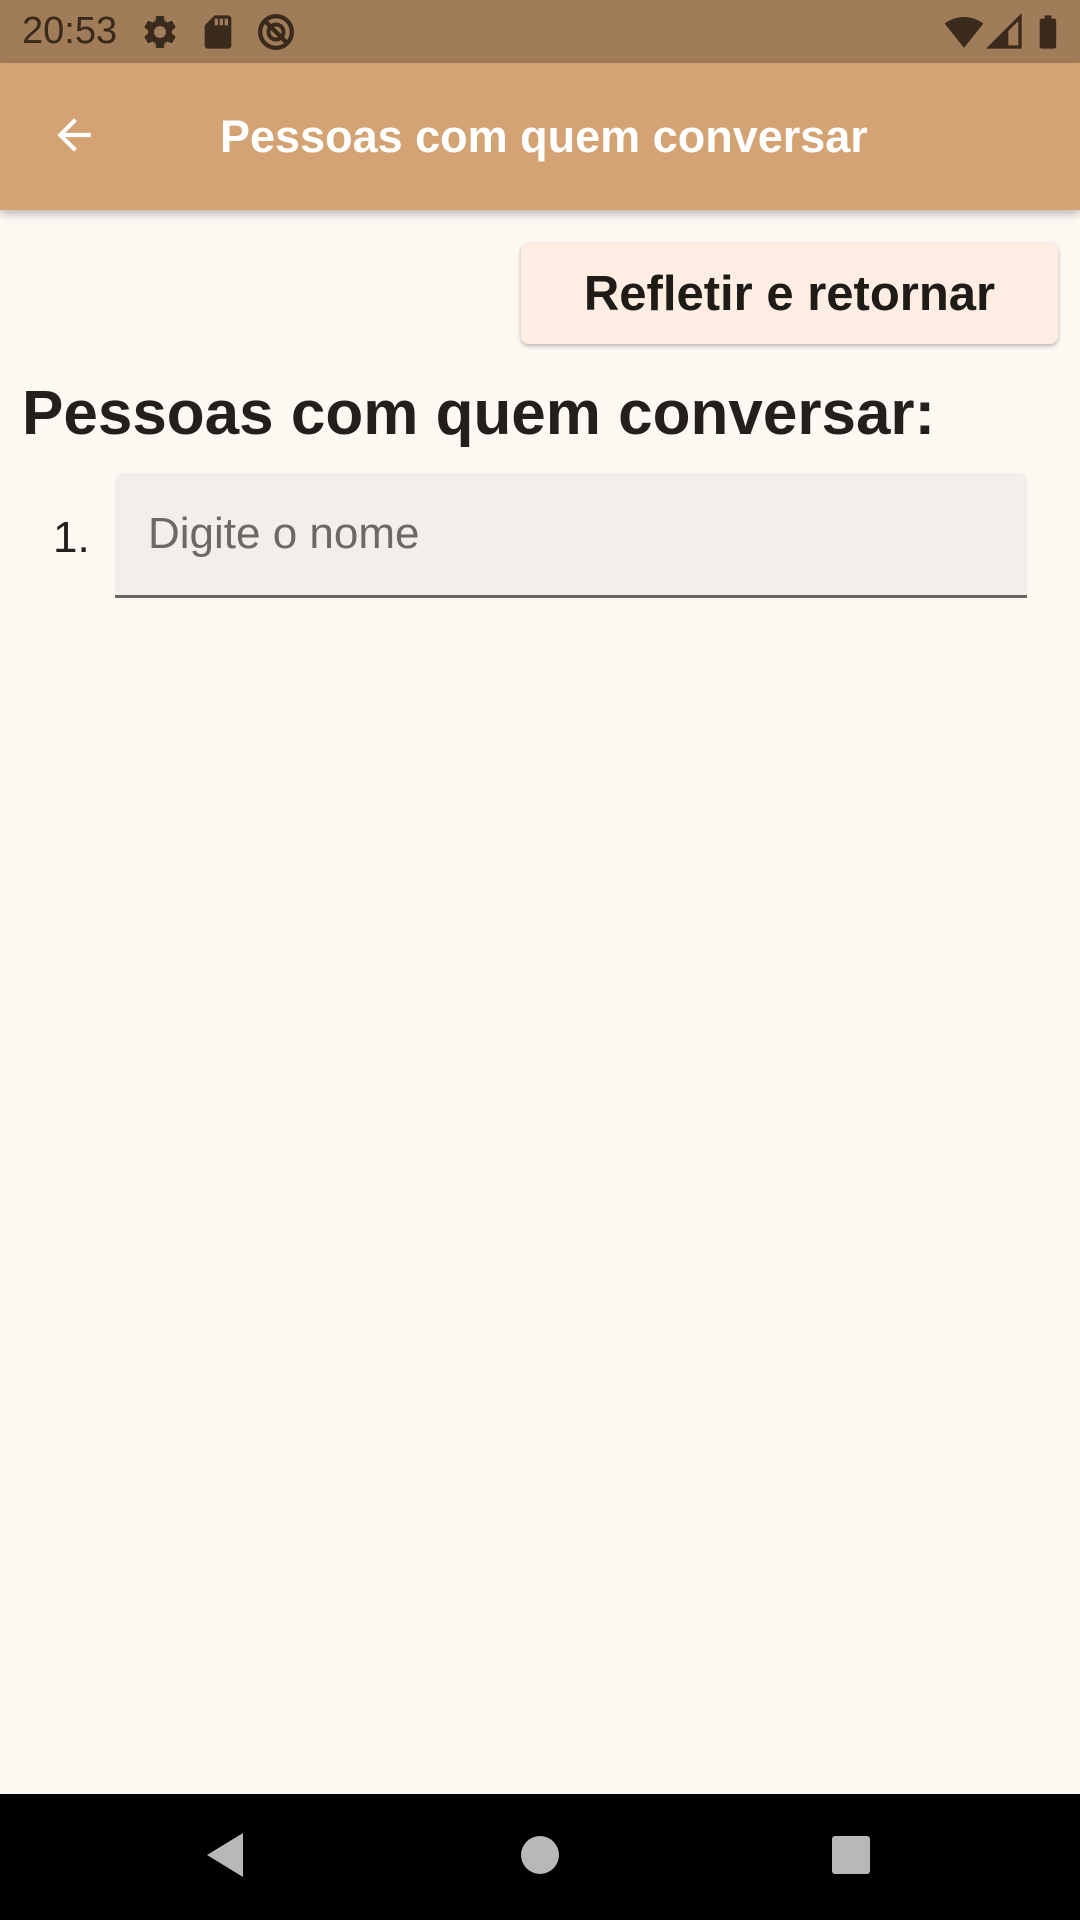 The height and width of the screenshot is (1920, 1080). Describe the element at coordinates (479, 413) in the screenshot. I see `section-heading: Pessoas com quem conversar:` at that location.